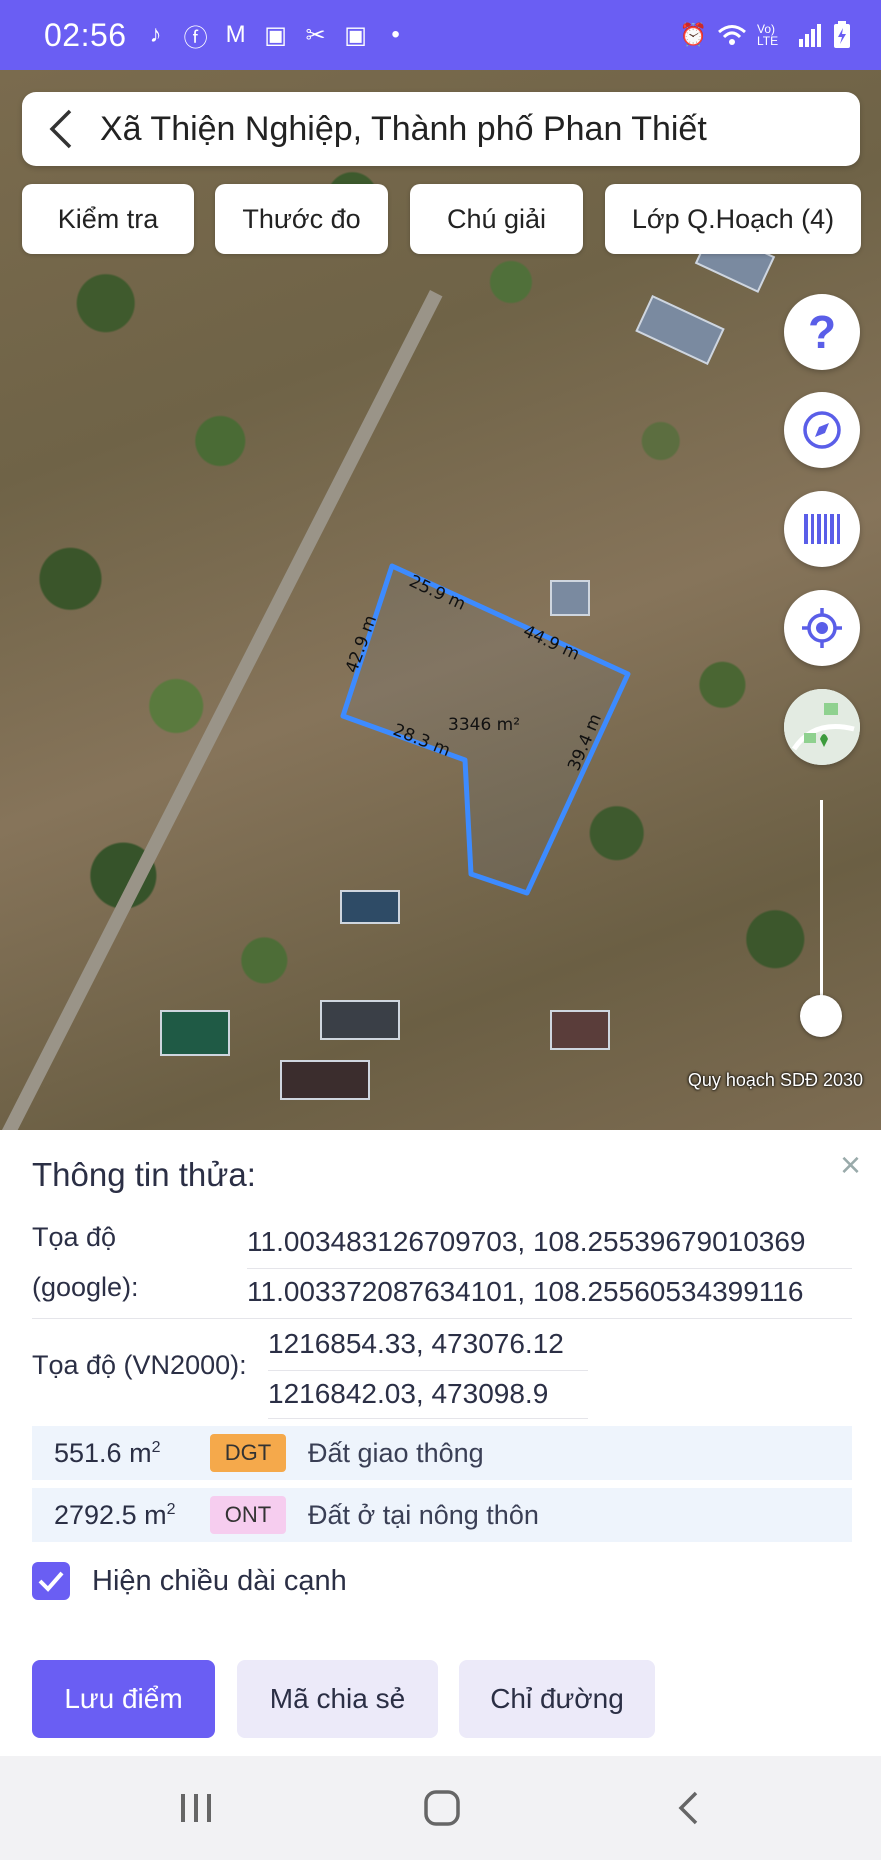 The image size is (881, 1860). I want to click on land-use-description: Đất giao thông, so click(396, 1452).